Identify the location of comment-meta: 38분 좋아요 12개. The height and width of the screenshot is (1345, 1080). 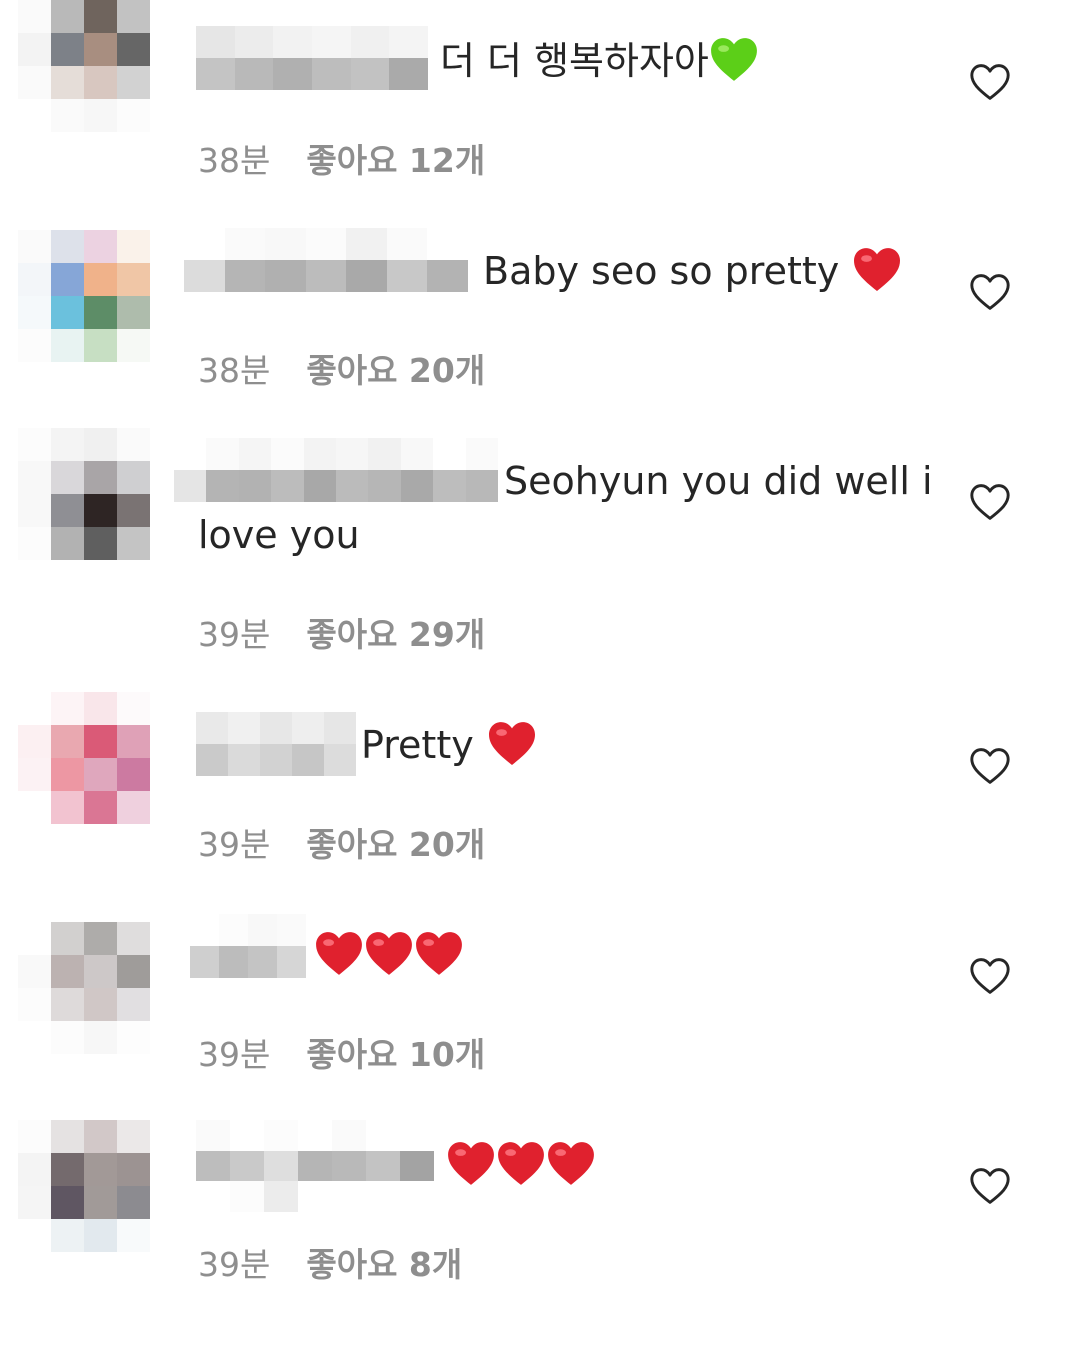
(341, 158).